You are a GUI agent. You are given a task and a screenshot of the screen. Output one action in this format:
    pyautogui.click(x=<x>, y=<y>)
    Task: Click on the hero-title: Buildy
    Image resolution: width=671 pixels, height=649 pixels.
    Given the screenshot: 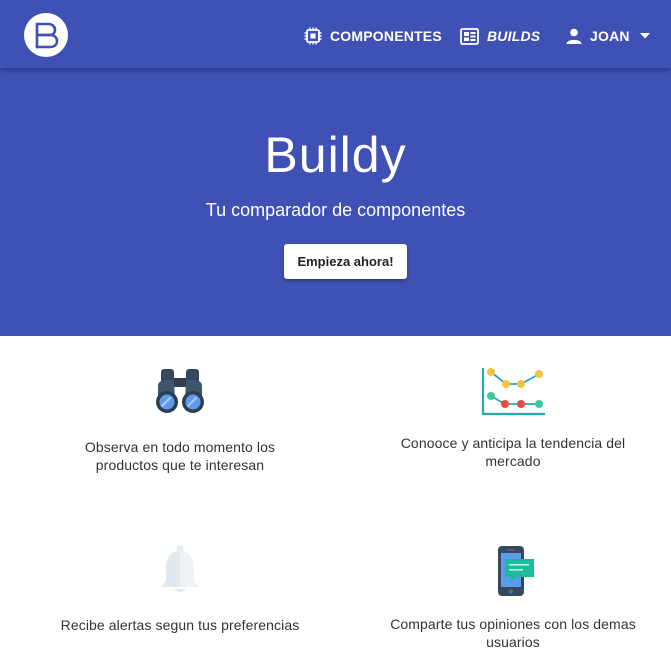 What is the action you would take?
    pyautogui.click(x=335, y=155)
    